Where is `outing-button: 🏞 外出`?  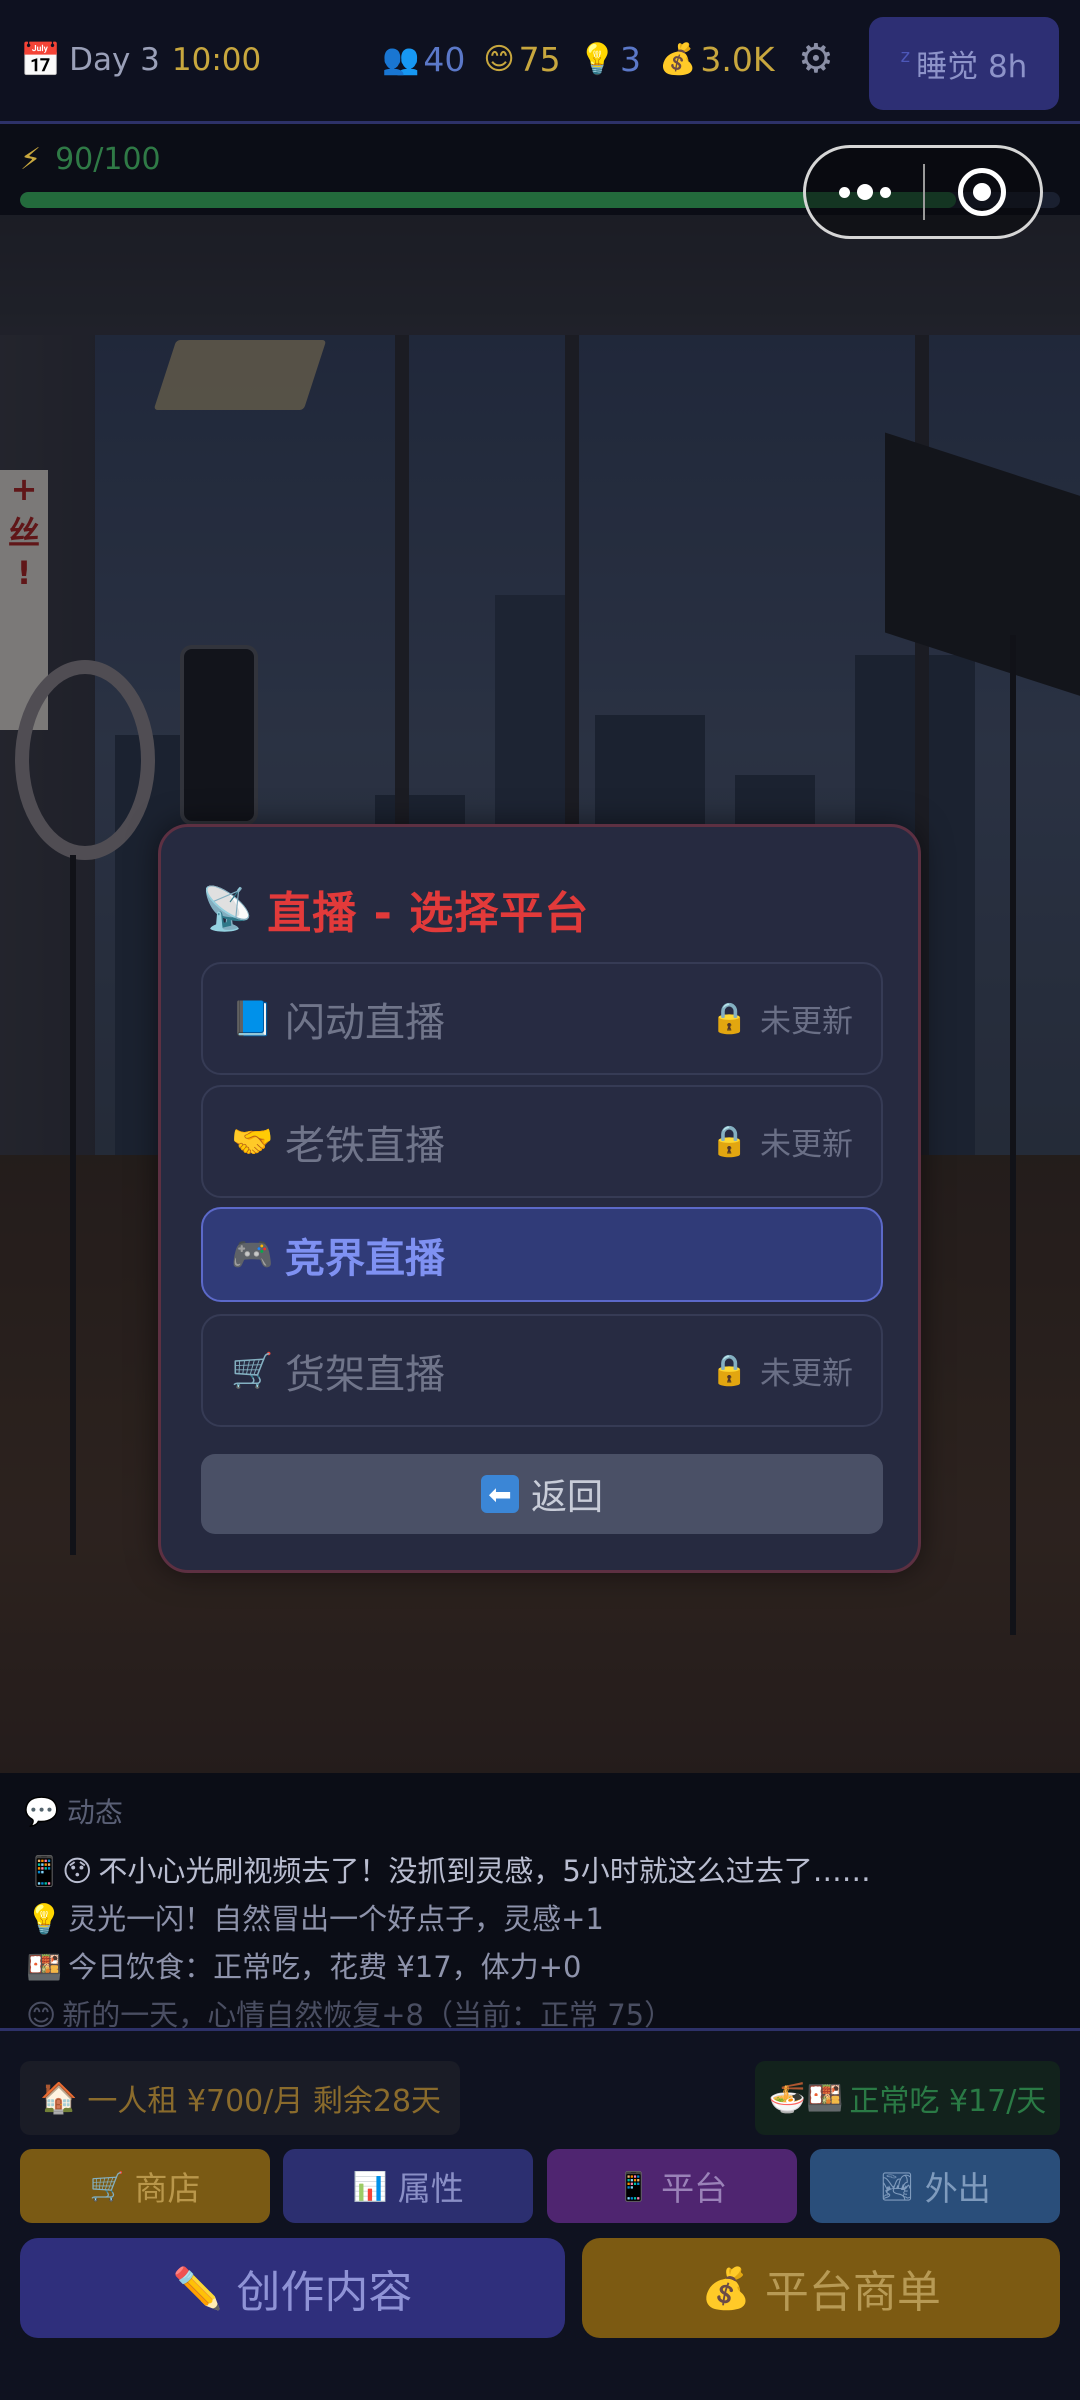 outing-button: 🏞 外出 is located at coordinates (934, 2186).